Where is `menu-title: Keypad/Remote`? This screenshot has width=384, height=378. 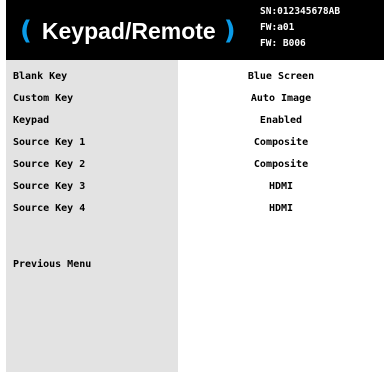
menu-title: Keypad/Remote is located at coordinates (128, 30).